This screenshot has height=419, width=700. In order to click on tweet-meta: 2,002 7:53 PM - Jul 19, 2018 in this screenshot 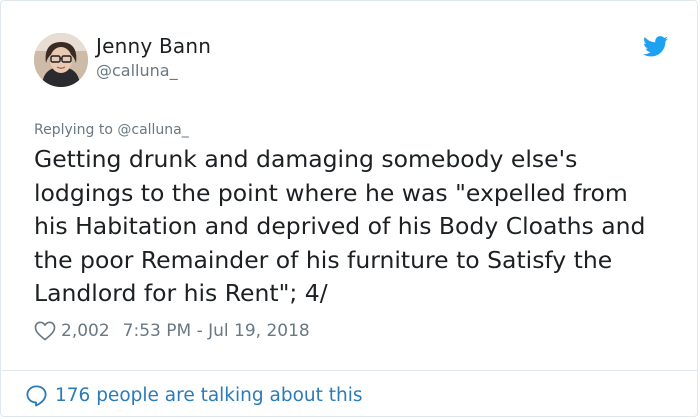, I will do `click(172, 331)`.